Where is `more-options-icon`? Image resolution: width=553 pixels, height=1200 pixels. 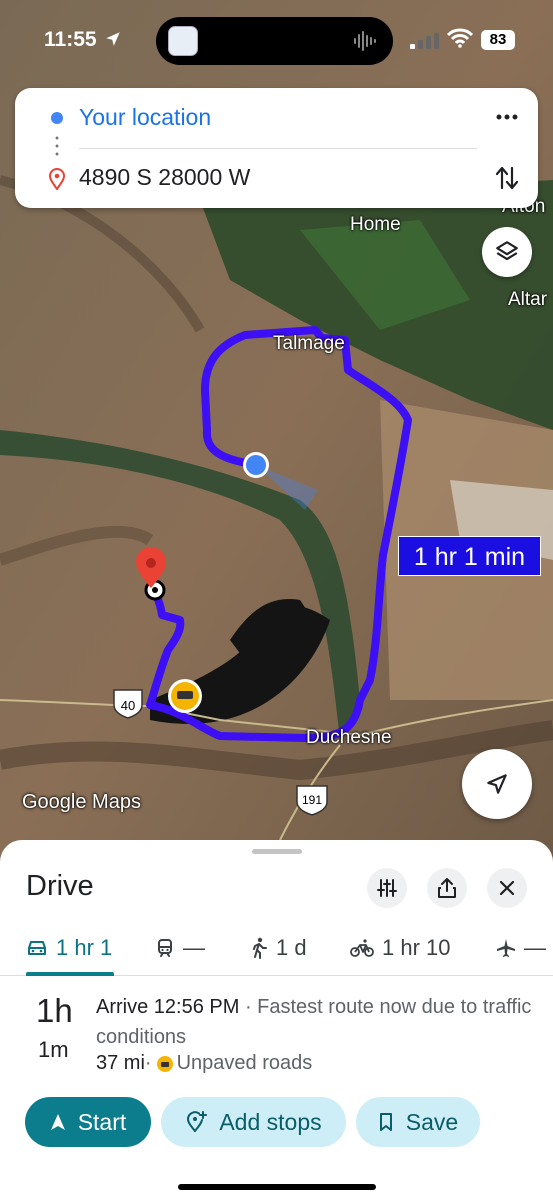
more-options-icon is located at coordinates (507, 117).